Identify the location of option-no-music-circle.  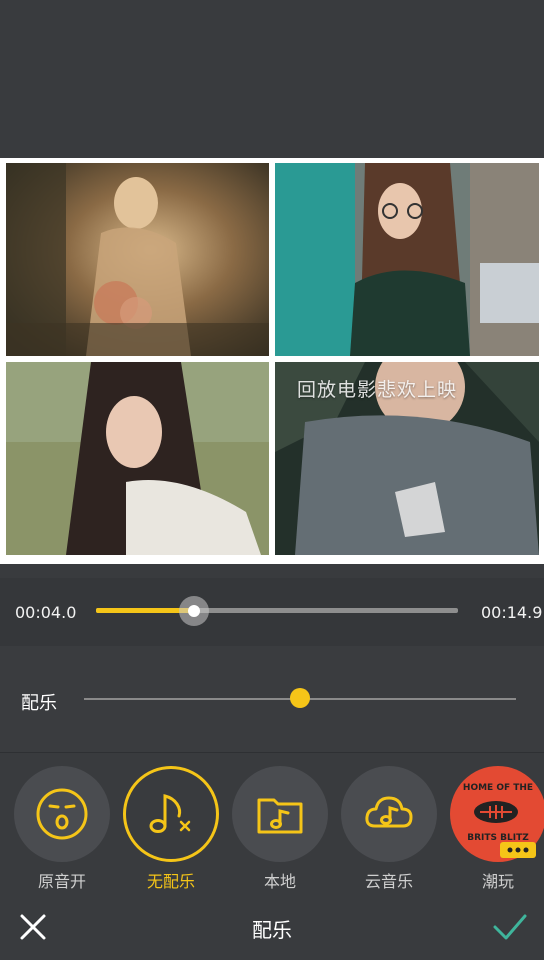
(171, 814).